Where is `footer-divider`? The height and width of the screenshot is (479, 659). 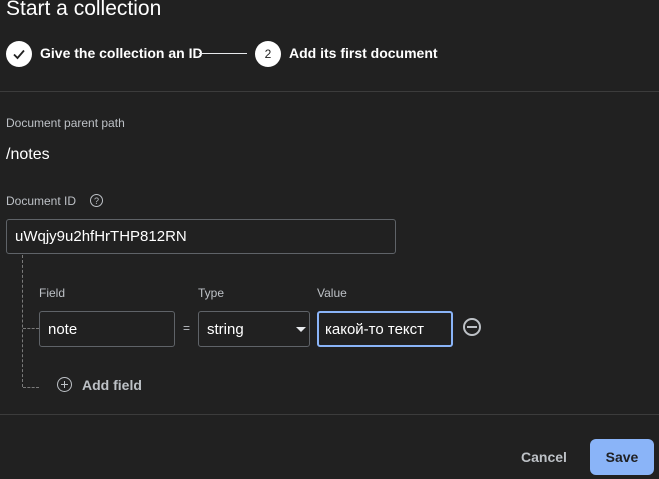
footer-divider is located at coordinates (329, 414).